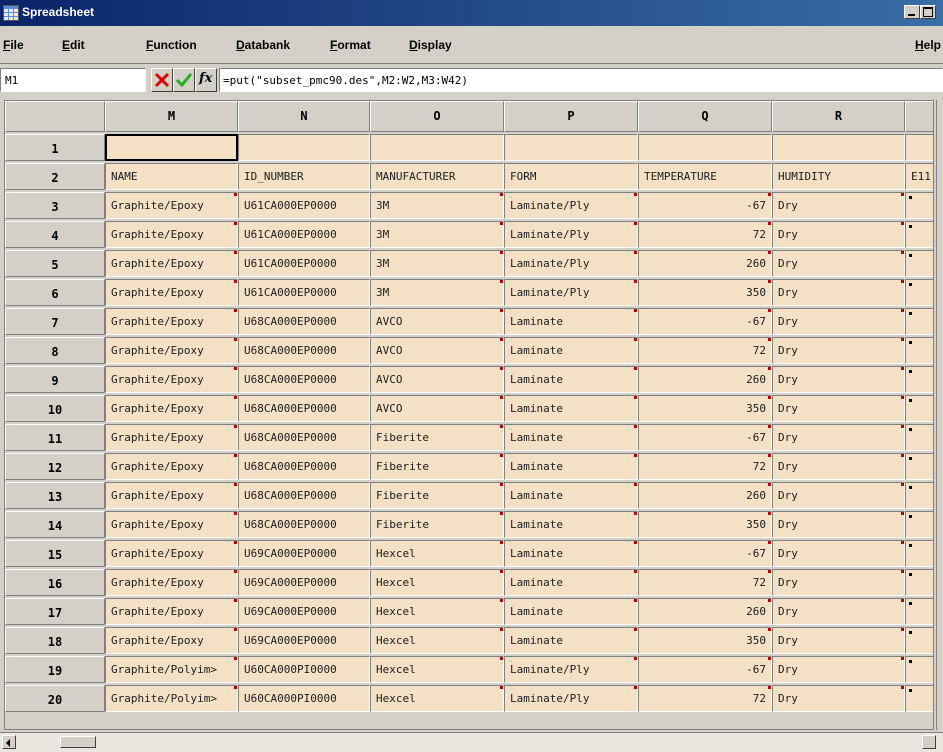 The height and width of the screenshot is (752, 943). What do you see at coordinates (838, 582) in the screenshot?
I see `cell-r16: Dry` at bounding box center [838, 582].